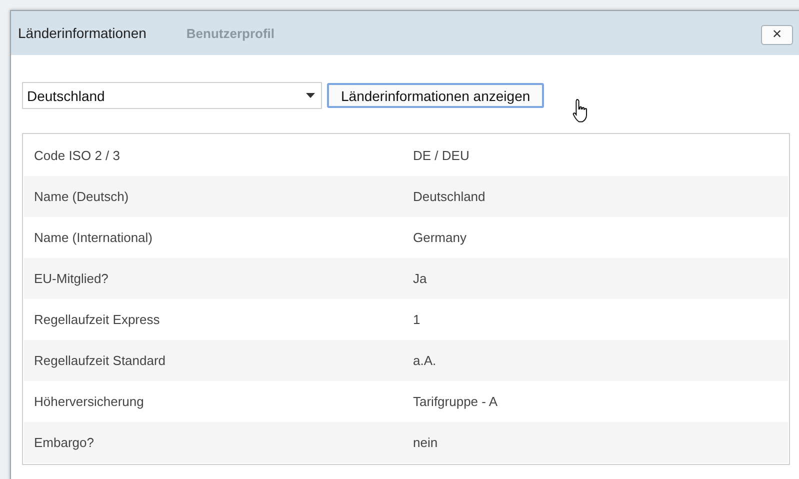  What do you see at coordinates (440, 238) in the screenshot?
I see `value-cell-text: Germany` at bounding box center [440, 238].